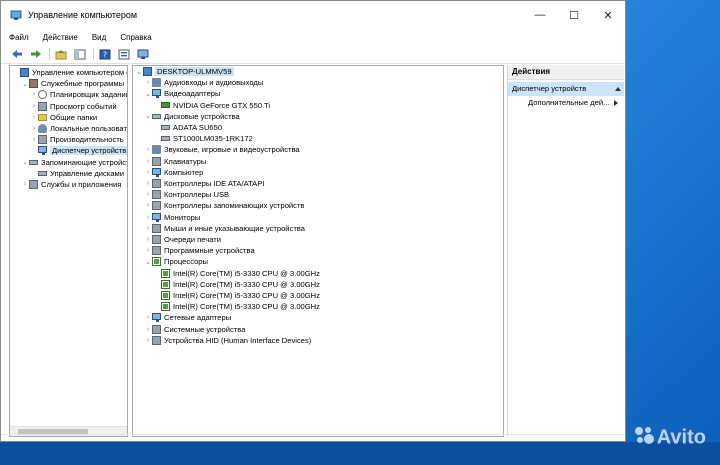 The image size is (720, 465). I want to click on device_tree-node: NVIDIA GeForce GTX 550 Ti, so click(211, 105).